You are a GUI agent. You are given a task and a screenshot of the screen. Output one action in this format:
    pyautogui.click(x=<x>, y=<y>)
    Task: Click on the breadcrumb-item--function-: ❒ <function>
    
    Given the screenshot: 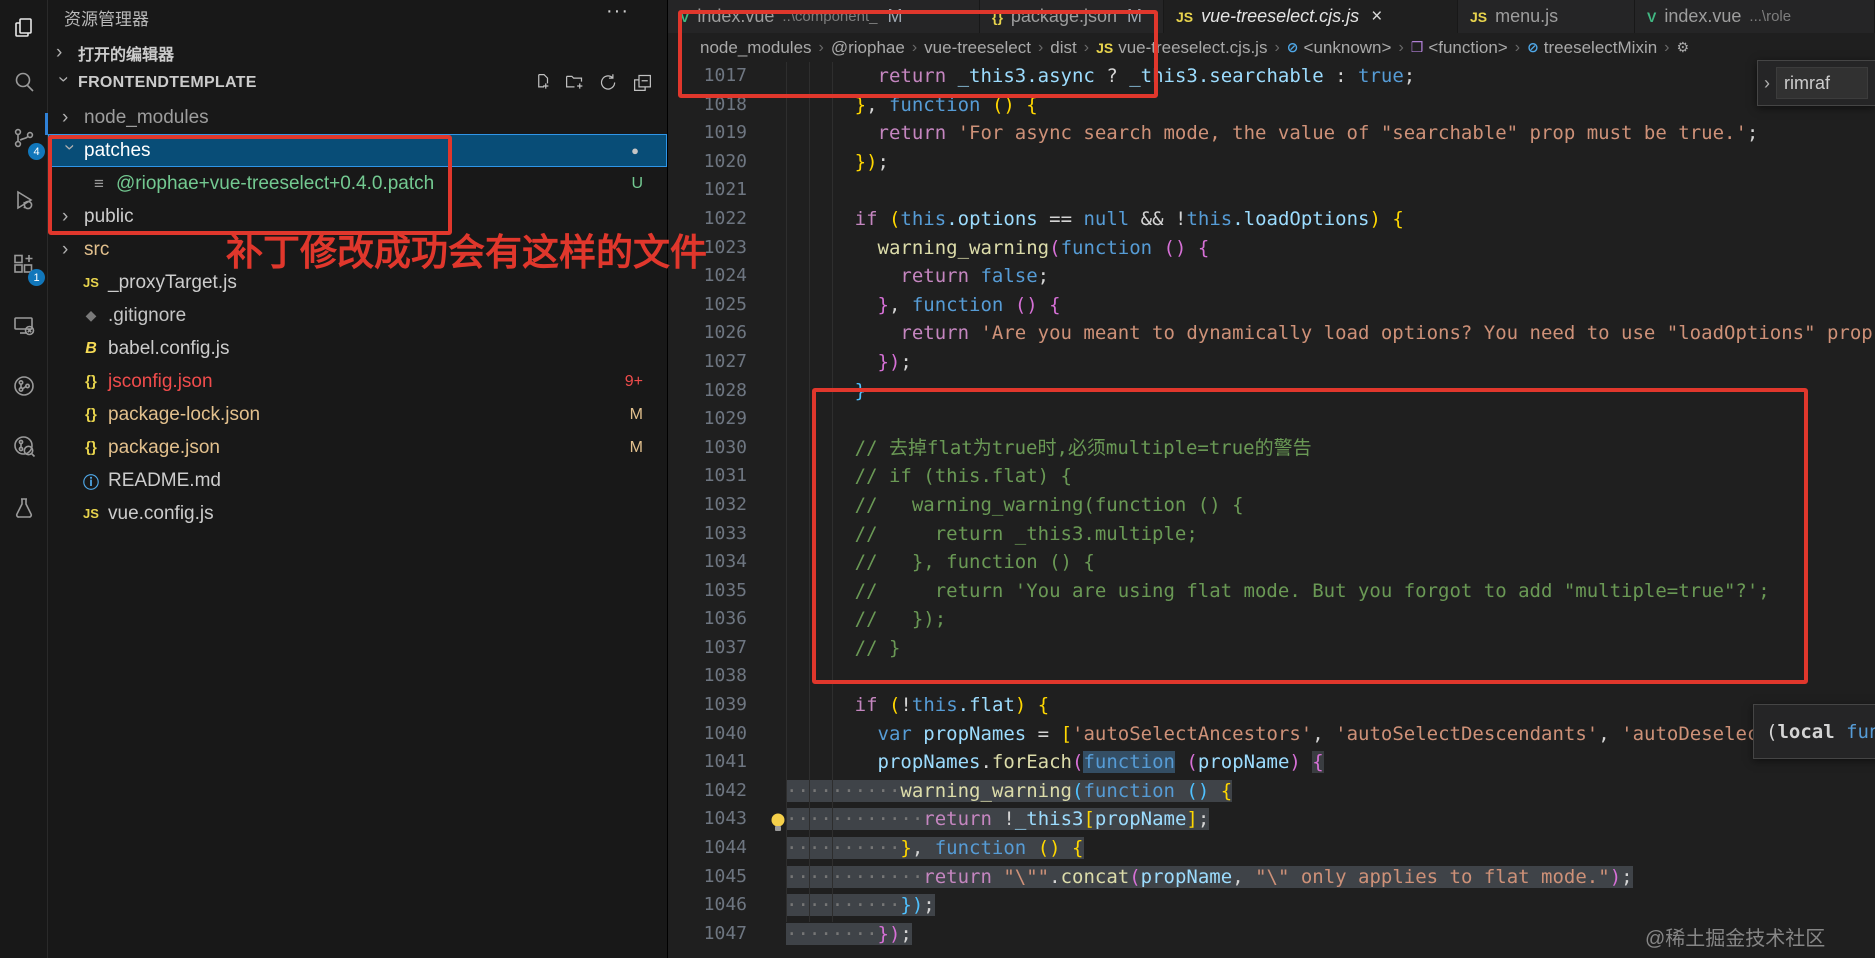 What is the action you would take?
    pyautogui.click(x=1459, y=48)
    